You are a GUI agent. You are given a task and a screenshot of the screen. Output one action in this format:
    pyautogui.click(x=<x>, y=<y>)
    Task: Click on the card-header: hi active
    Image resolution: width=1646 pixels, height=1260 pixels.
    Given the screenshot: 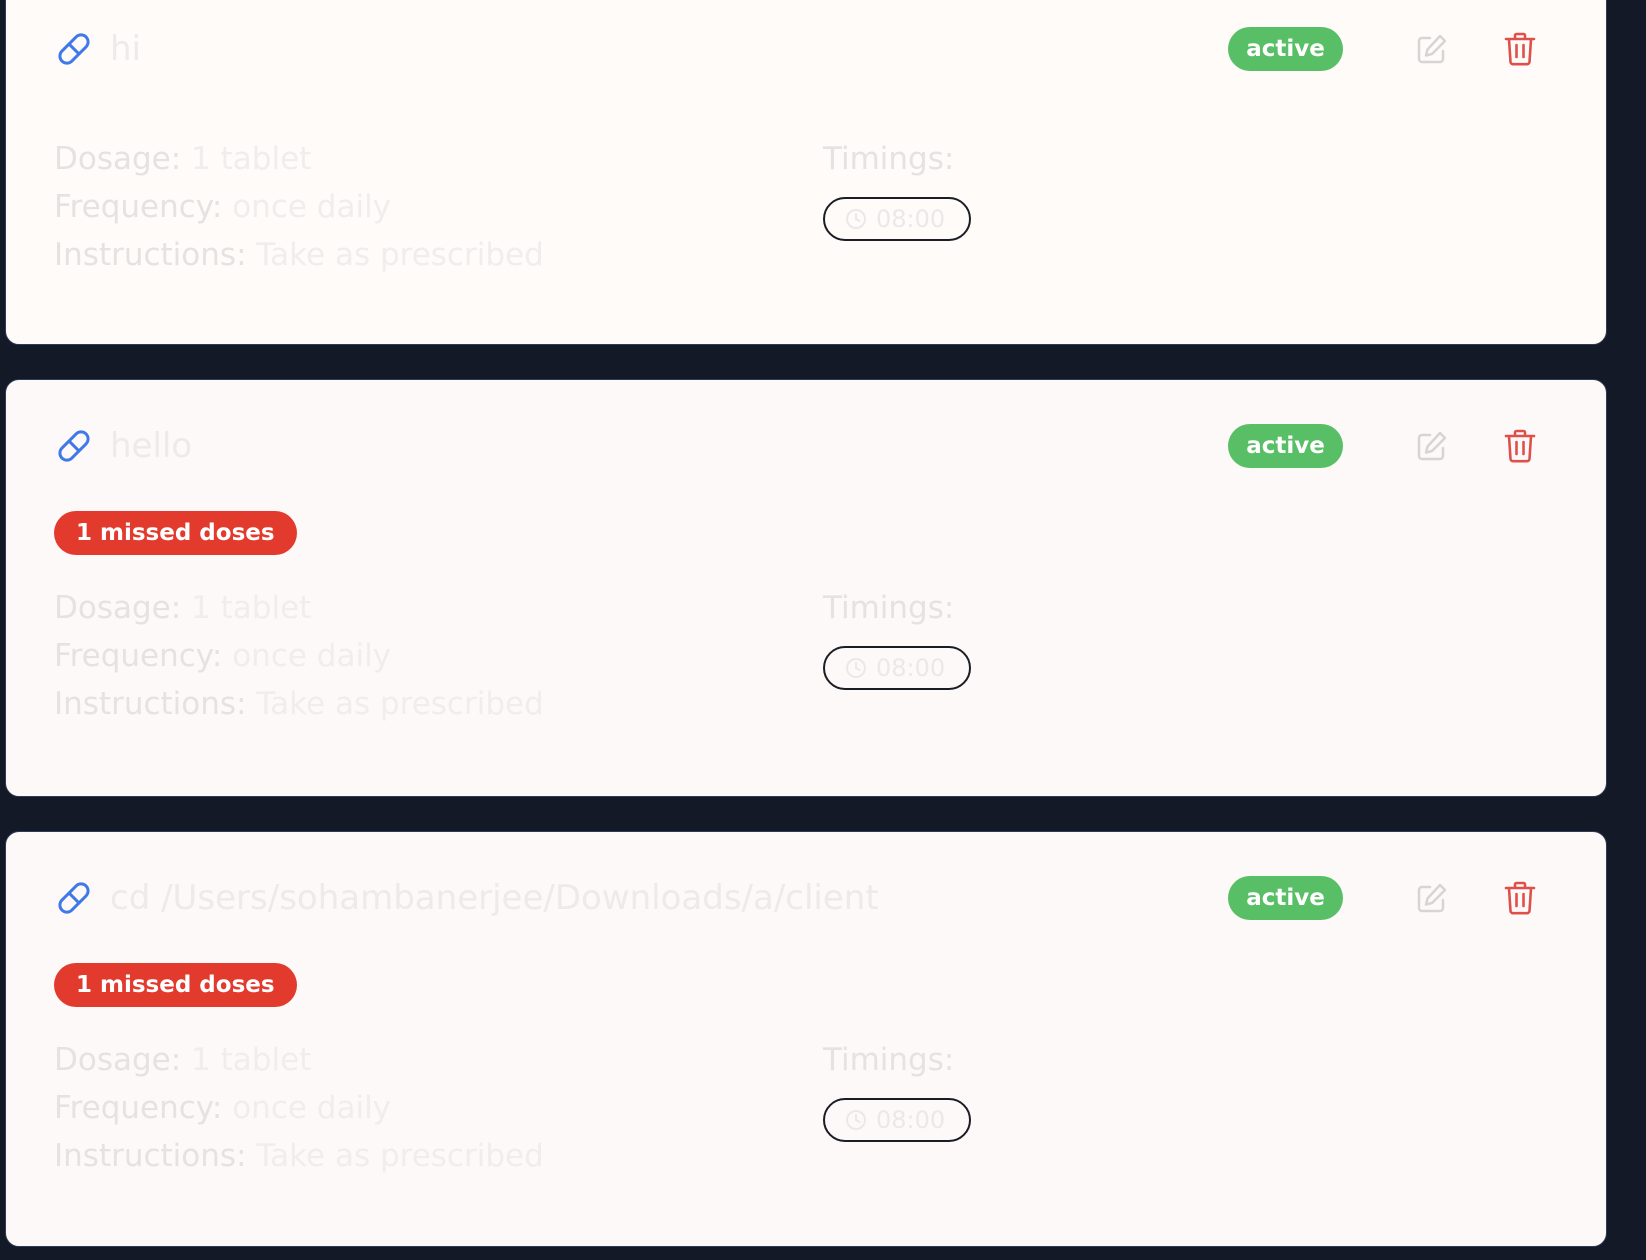 What is the action you would take?
    pyautogui.click(x=806, y=49)
    